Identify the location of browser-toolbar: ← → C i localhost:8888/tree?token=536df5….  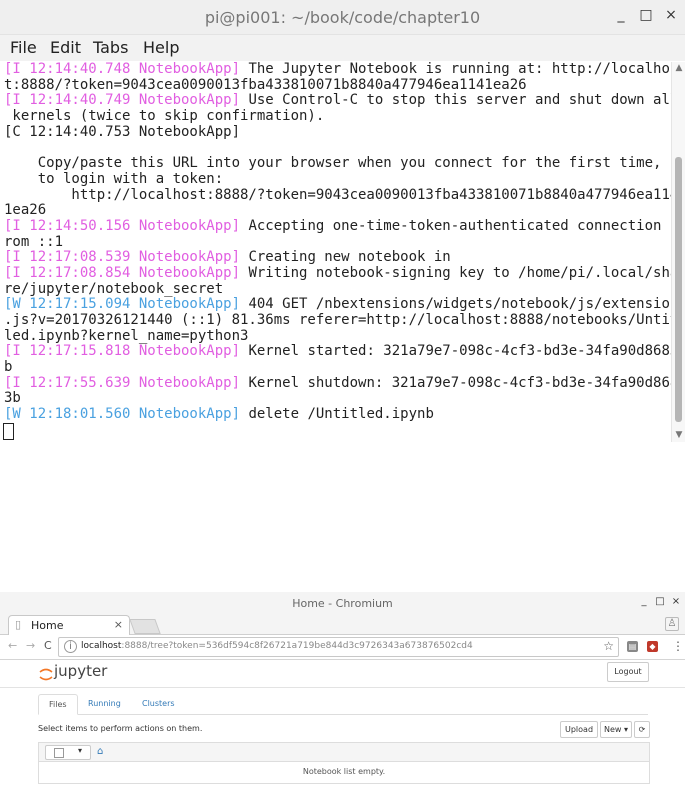
(342, 647).